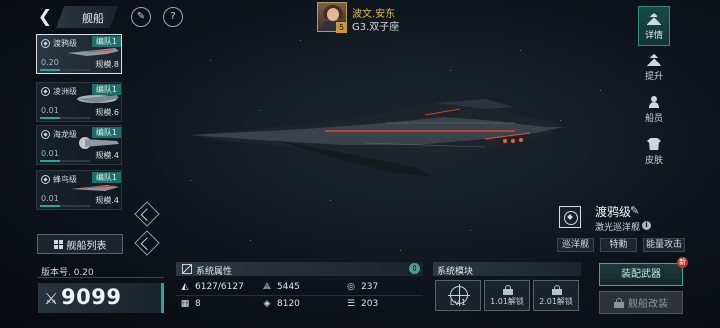 The height and width of the screenshot is (328, 720). I want to click on fleet-ship-card: 海龙级 编队1 0.01 规模.4, so click(79, 145).